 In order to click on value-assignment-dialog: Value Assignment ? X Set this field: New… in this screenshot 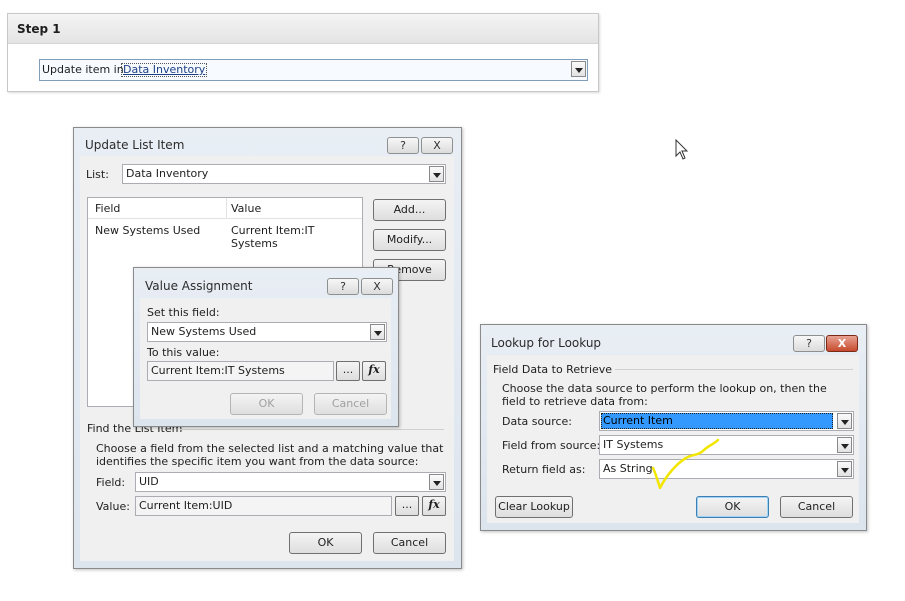, I will do `click(266, 347)`.